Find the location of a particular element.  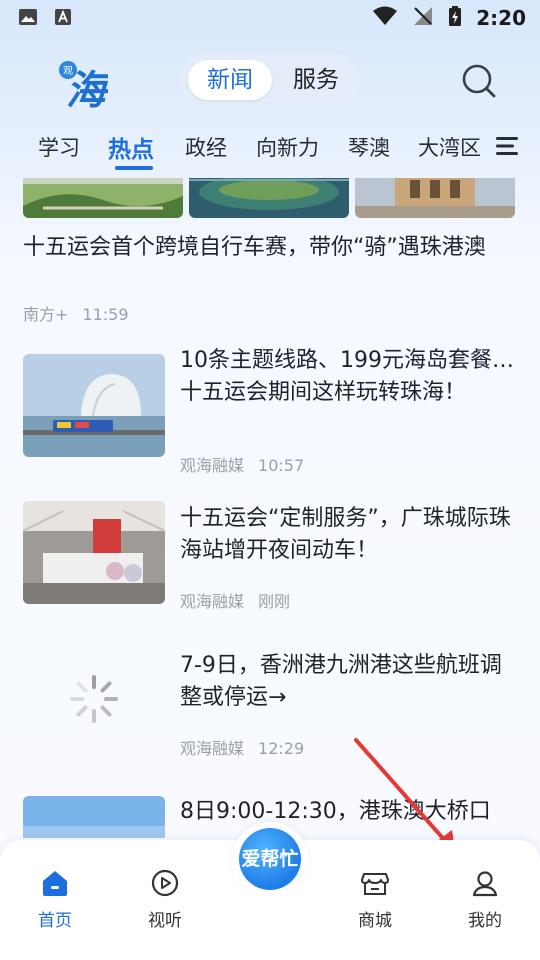

nav-video-label: 视听 is located at coordinates (165, 921).